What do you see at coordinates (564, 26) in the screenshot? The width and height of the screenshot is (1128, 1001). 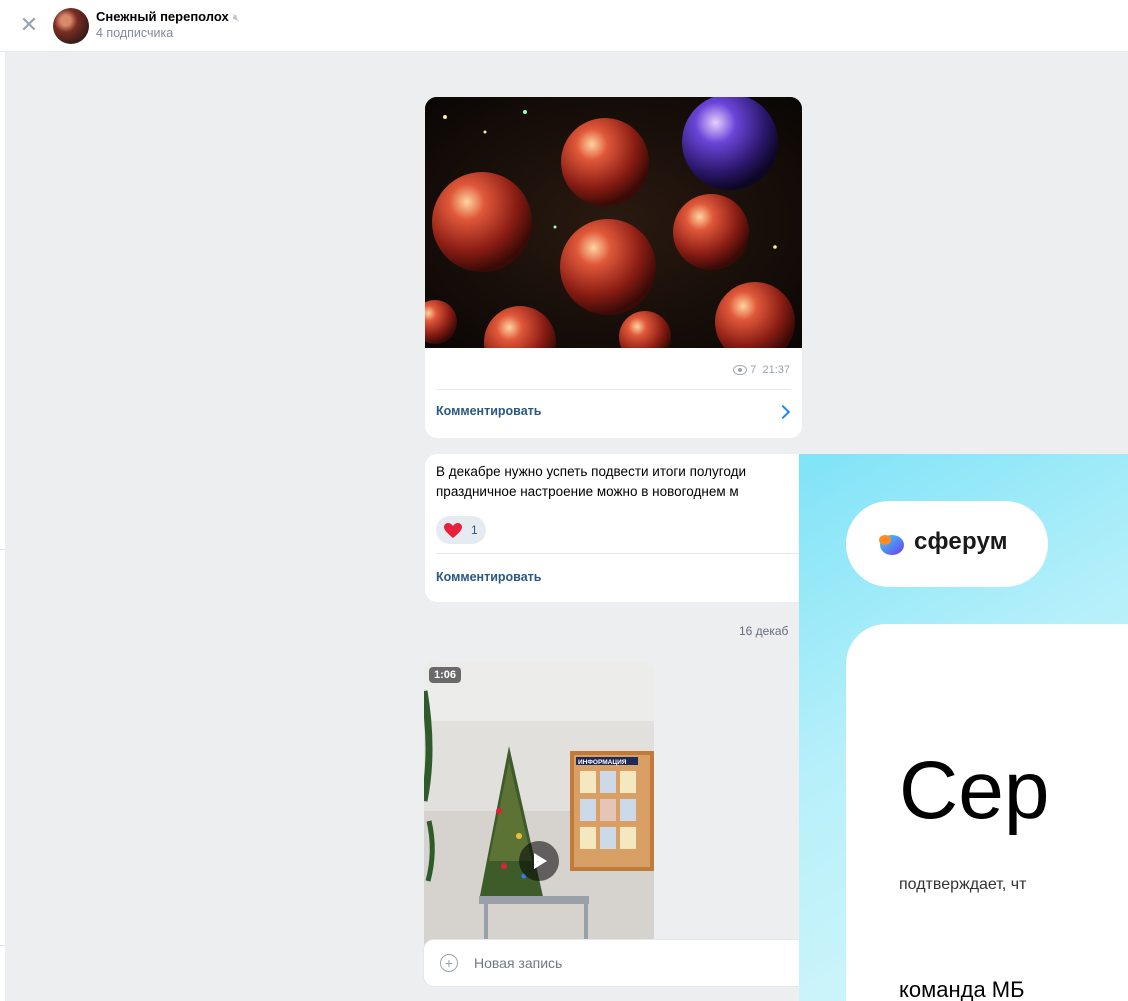 I see `chat-header: ✕ Снежный переполох 🔇︎ 4 подписчика` at bounding box center [564, 26].